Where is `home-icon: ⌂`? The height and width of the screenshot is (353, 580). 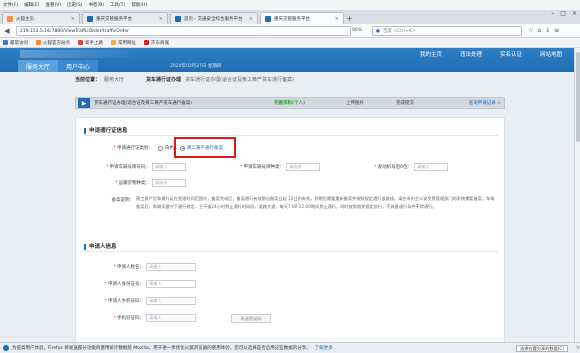 home-icon: ⌂ is located at coordinates (539, 30).